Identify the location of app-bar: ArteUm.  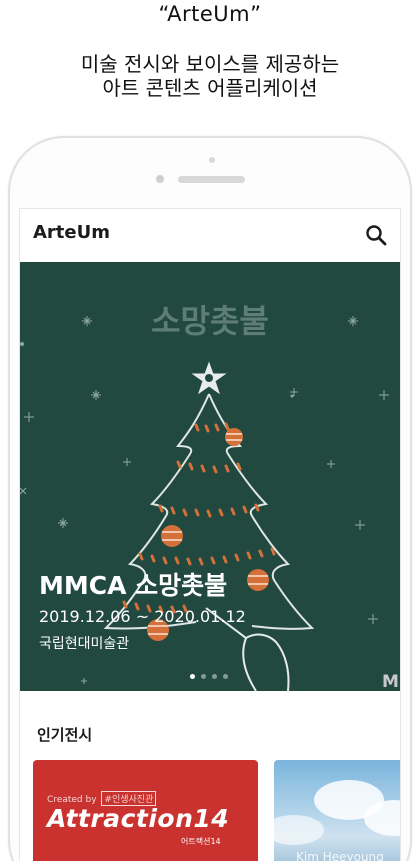
(210, 235).